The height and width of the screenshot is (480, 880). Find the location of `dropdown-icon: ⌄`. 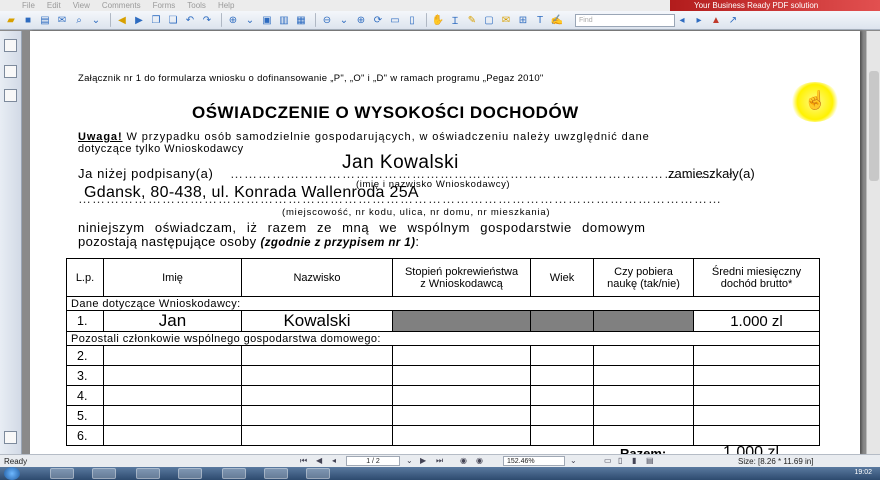

dropdown-icon: ⌄ is located at coordinates (96, 20).